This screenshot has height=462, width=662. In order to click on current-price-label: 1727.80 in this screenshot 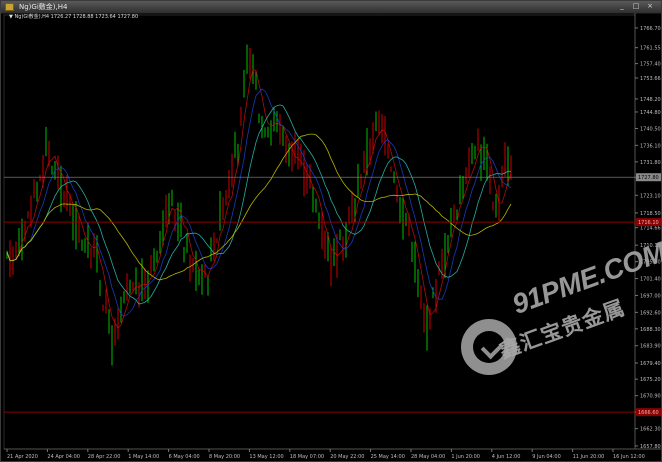, I will do `click(648, 178)`.